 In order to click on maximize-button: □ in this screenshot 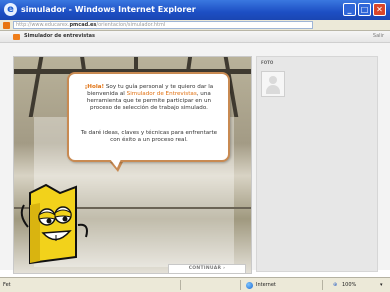, I will do `click(364, 9)`.